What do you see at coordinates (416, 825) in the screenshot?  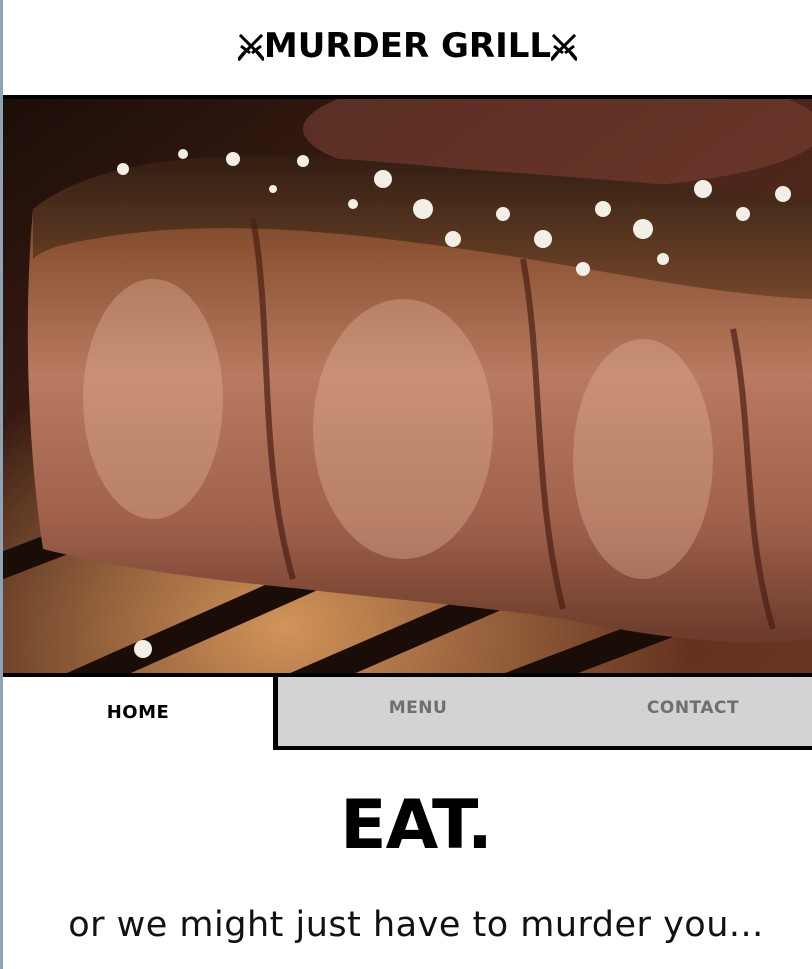 I see `headline: EAT.` at bounding box center [416, 825].